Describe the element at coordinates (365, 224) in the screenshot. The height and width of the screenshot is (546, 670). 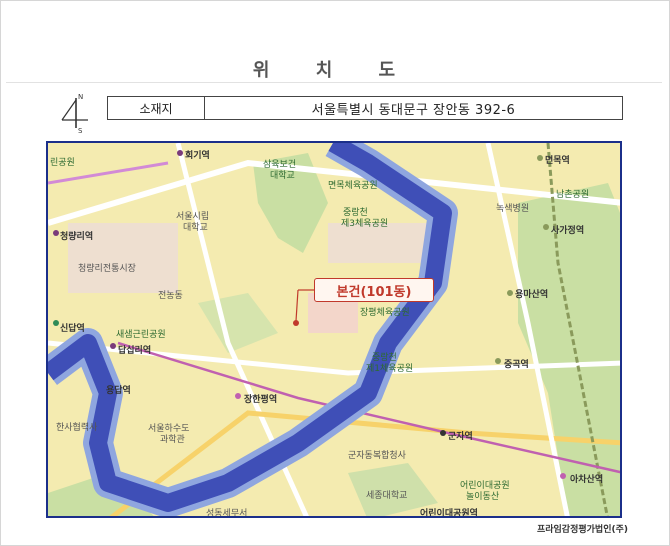
I see `park-label: 제3체육공원` at that location.